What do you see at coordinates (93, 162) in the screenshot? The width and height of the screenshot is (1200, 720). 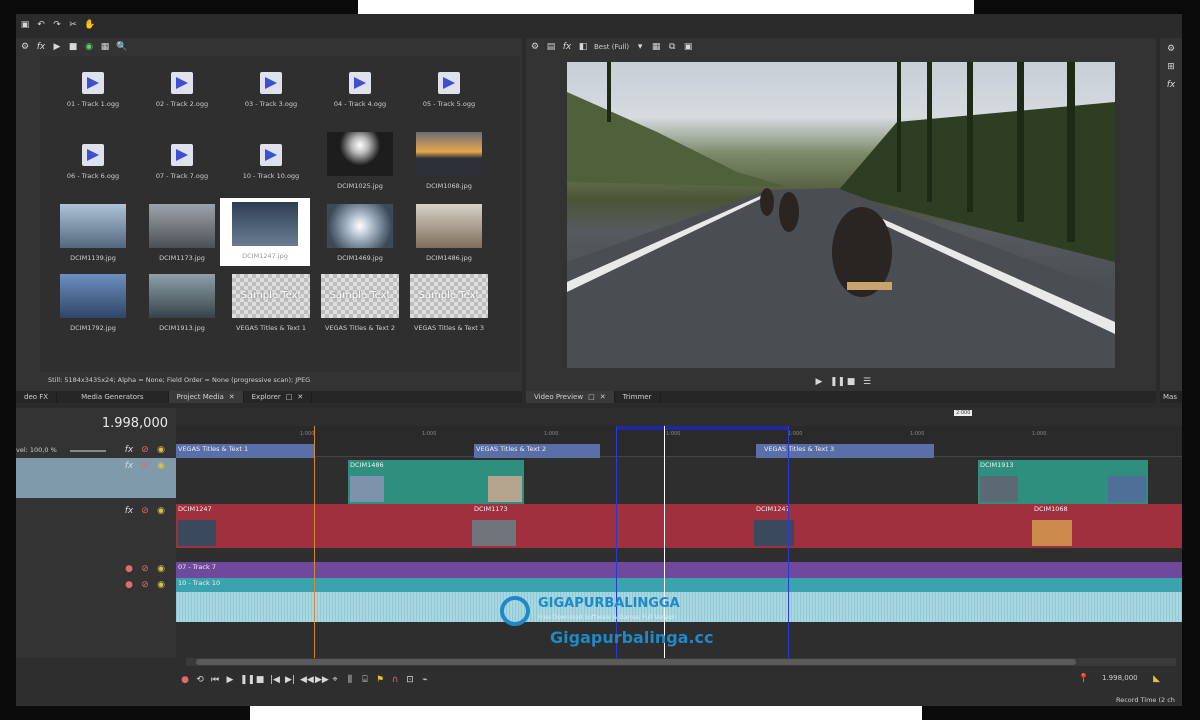 I see `media-item: 06 - Track 6.ogg` at bounding box center [93, 162].